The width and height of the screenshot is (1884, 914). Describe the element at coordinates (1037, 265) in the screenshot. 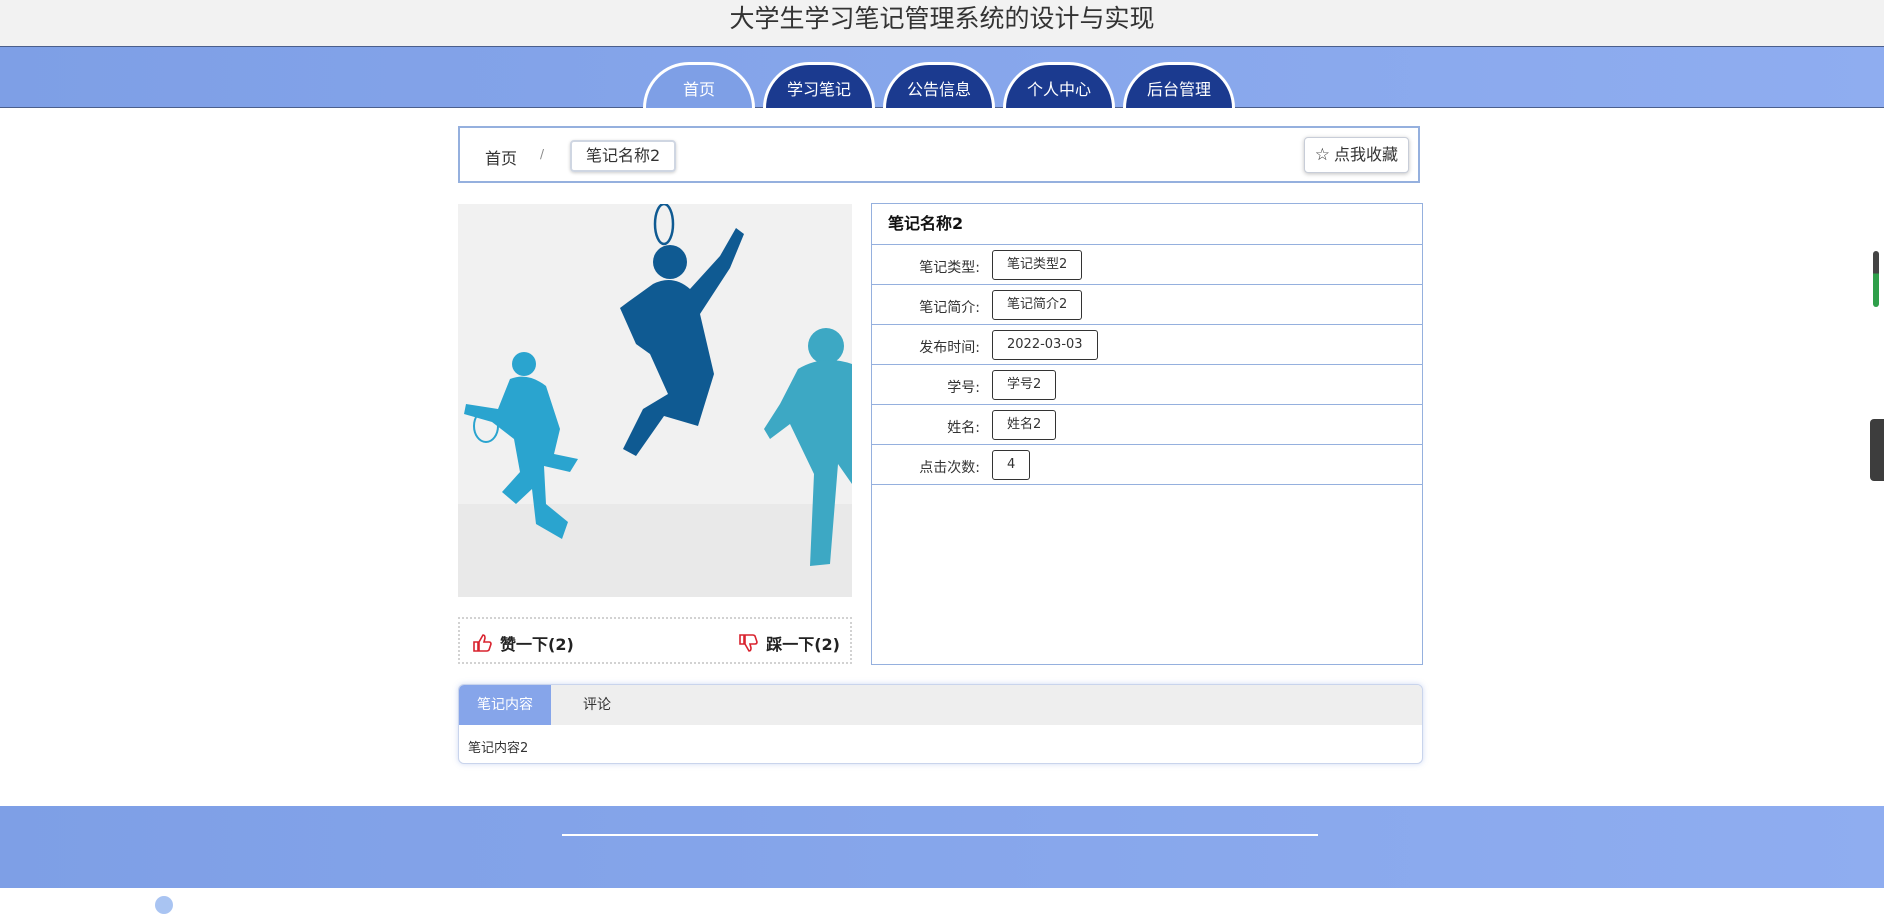

I see `detail-value: 笔记类型2` at that location.